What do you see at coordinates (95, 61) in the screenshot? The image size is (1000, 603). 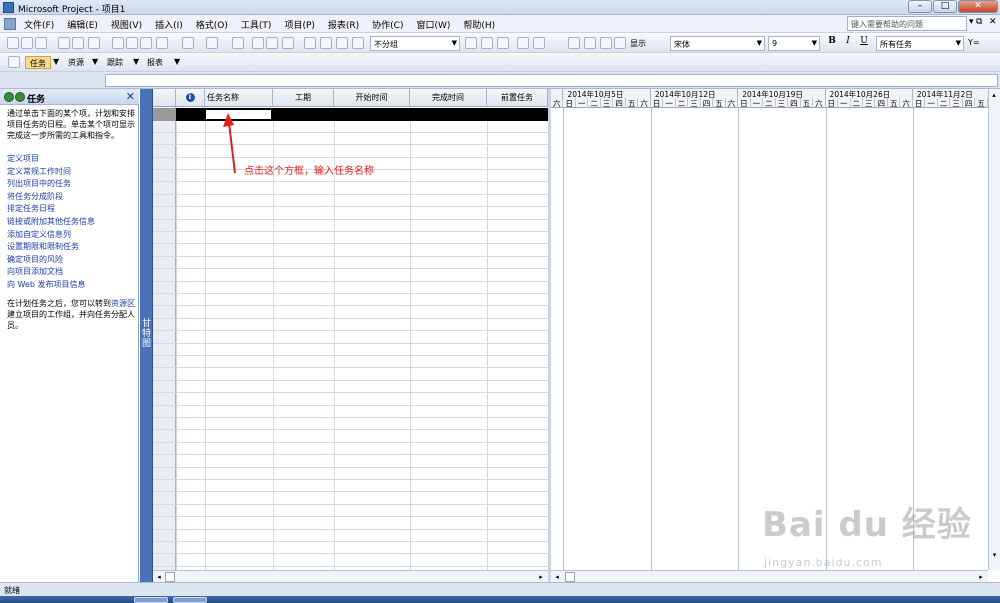 I see `resource-dropdown-icon: ▼` at bounding box center [95, 61].